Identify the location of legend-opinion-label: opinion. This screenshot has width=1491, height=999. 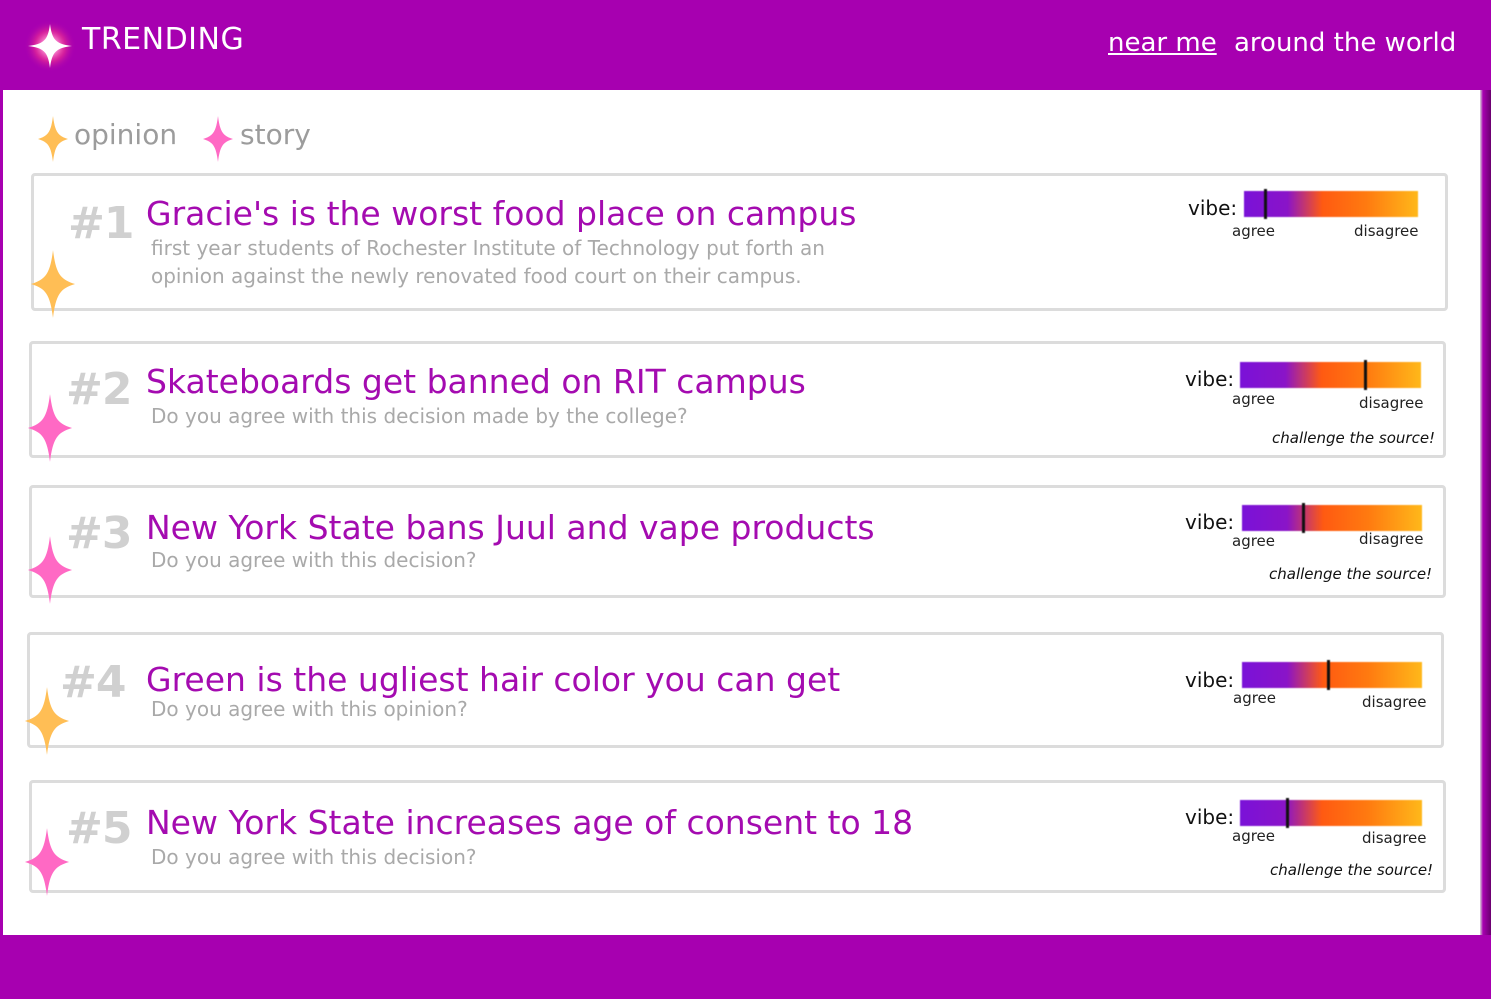
(126, 134).